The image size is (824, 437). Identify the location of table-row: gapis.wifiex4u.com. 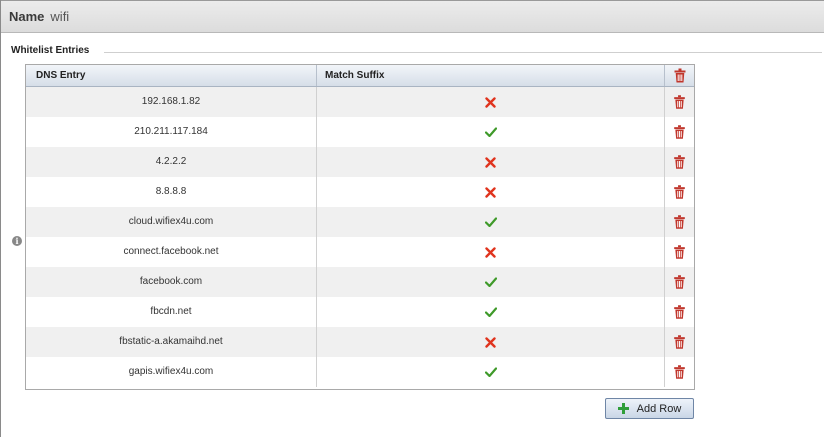
(360, 372).